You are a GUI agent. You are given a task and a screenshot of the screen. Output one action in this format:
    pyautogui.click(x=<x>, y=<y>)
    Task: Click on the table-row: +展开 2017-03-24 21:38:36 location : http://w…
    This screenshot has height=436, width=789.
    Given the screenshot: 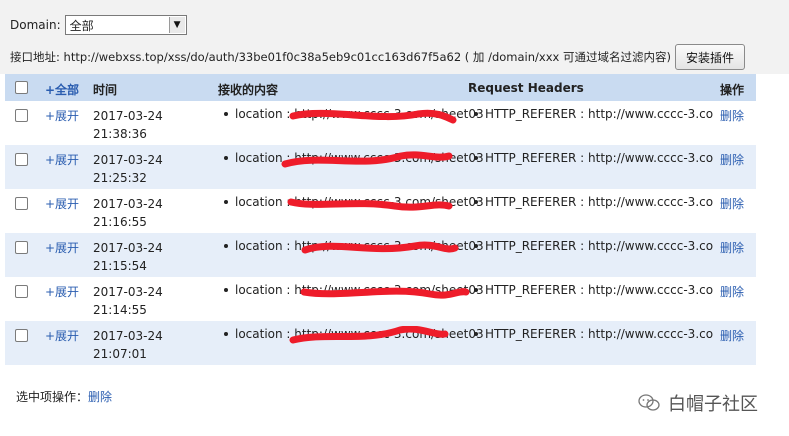 What is the action you would take?
    pyautogui.click(x=380, y=123)
    